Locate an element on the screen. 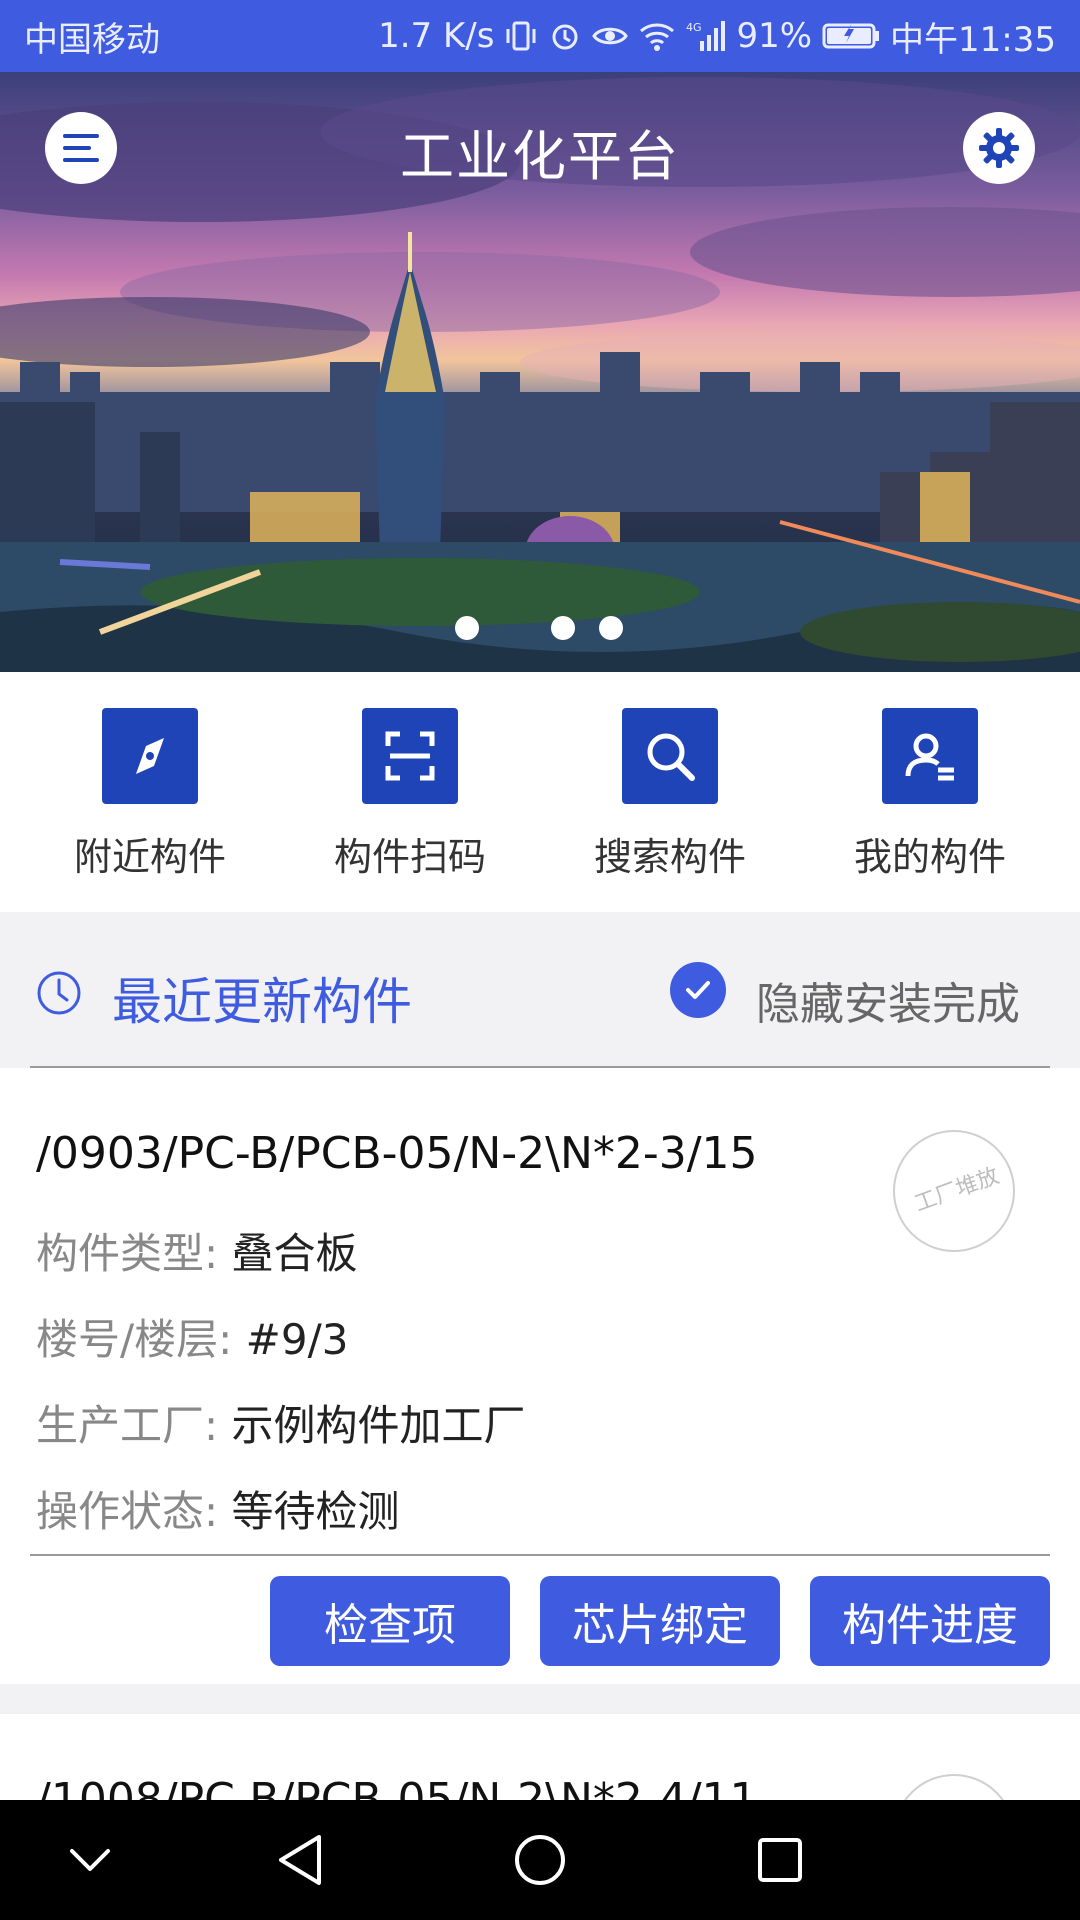 This screenshot has width=1080, height=1920. quick-actions: 附近构件 构件扫码 搜索构件 我的构件 is located at coordinates (540, 792).